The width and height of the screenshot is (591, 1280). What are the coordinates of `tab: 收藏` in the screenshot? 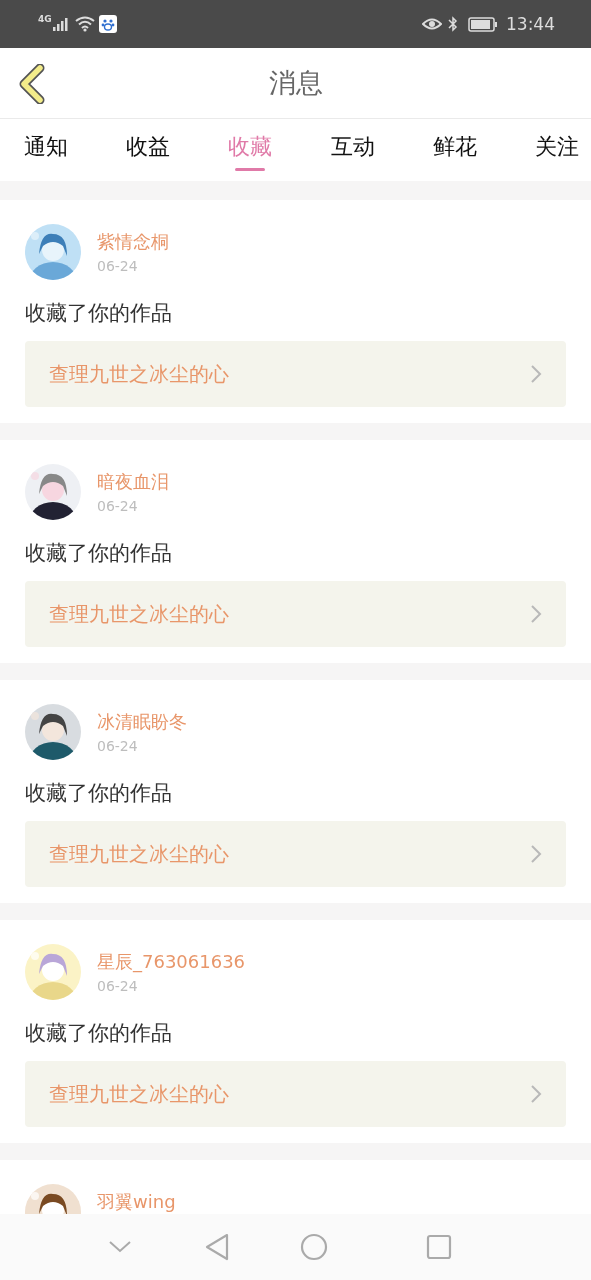 It's located at (250, 150).